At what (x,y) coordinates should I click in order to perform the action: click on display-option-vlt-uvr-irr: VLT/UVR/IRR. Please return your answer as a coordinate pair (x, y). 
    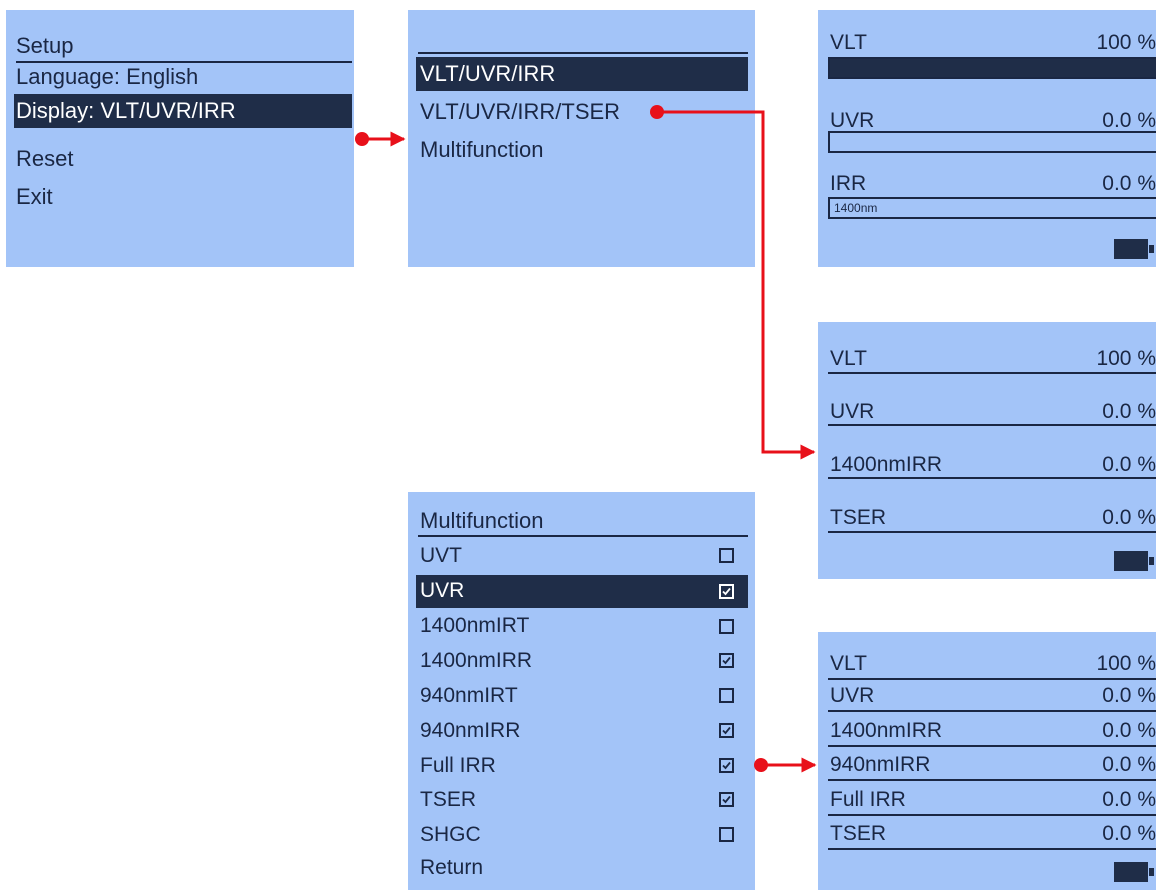
    Looking at the image, I should click on (487, 74).